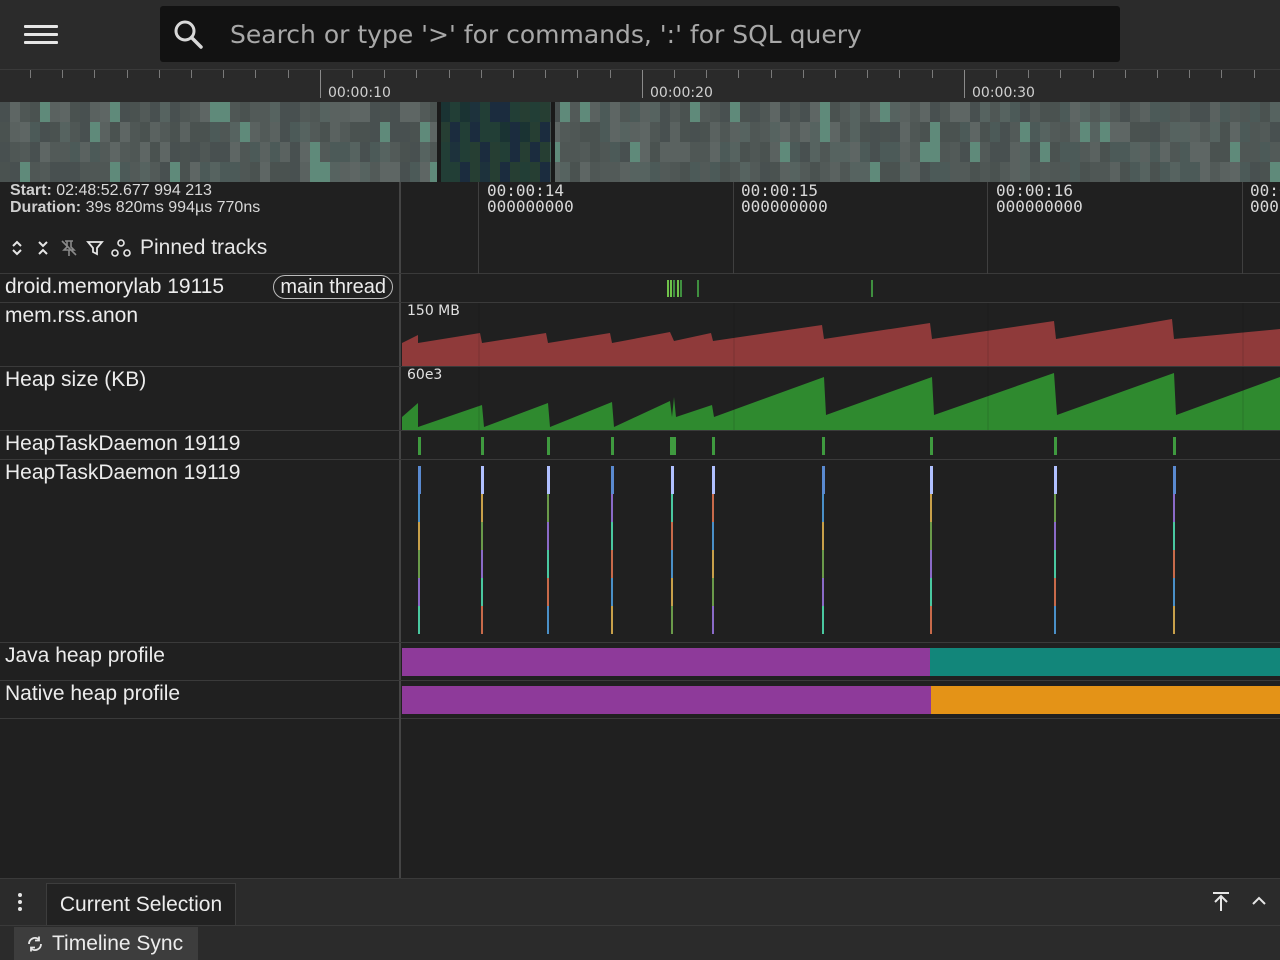  I want to click on overview-timeline: 00:00:10 00:00:20 00:00:30, so click(640, 126).